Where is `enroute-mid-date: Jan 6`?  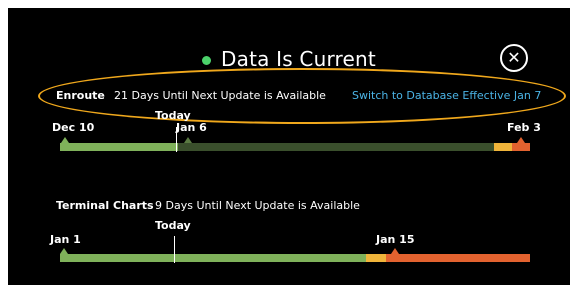
enroute-mid-date: Jan 6 is located at coordinates (191, 127).